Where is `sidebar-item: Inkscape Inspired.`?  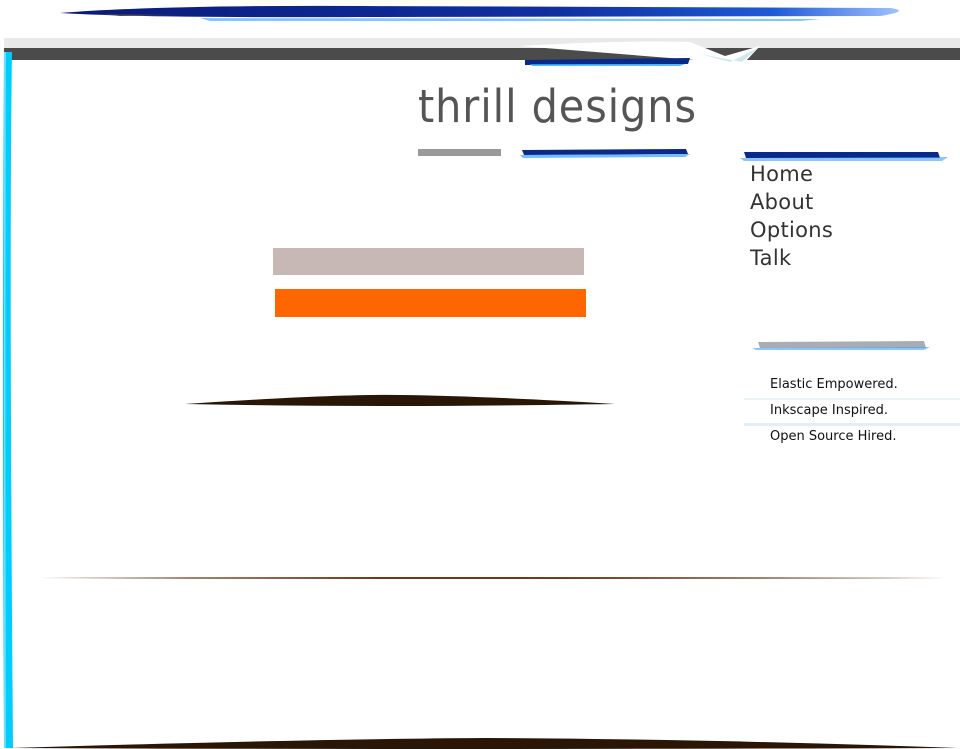
sidebar-item: Inkscape Inspired. is located at coordinates (852, 412).